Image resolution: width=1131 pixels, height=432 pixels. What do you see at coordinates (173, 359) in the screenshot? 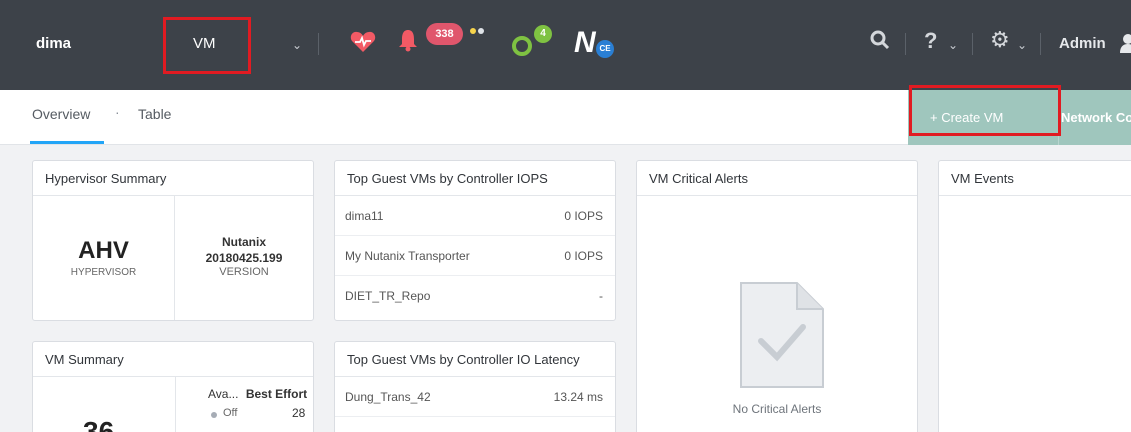
I see `panel-title: VM Summary` at bounding box center [173, 359].